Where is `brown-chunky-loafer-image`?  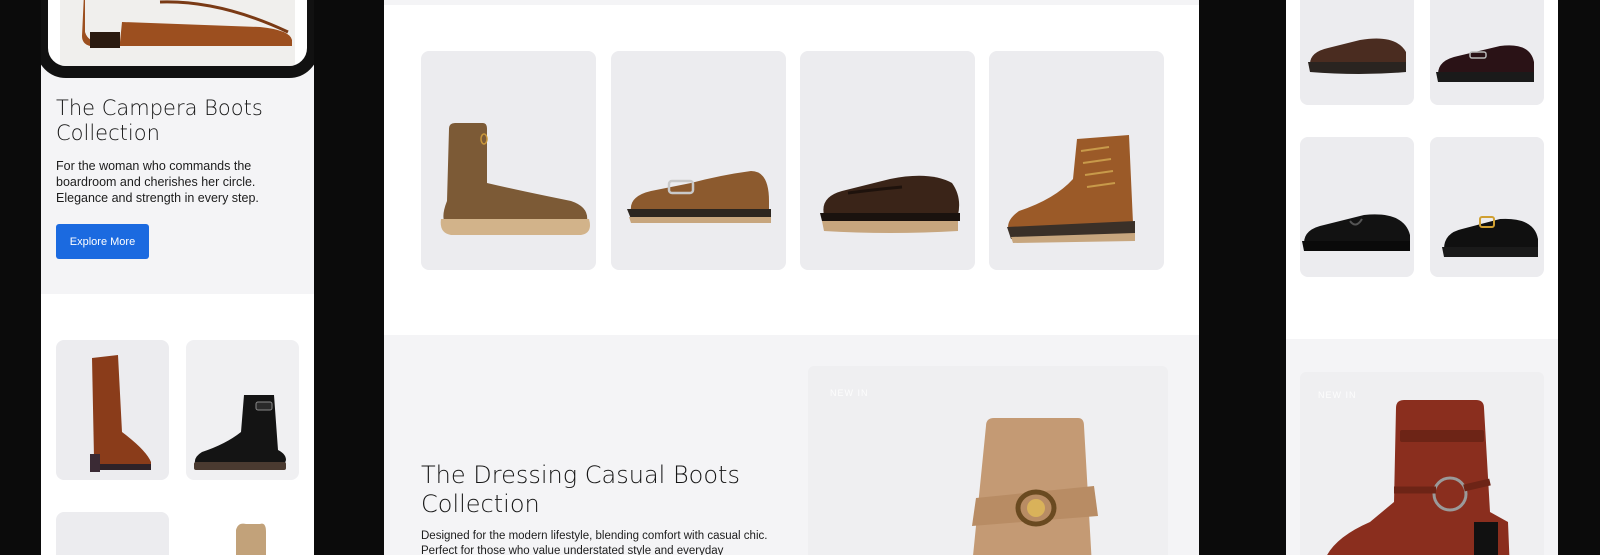 brown-chunky-loafer-image is located at coordinates (1357, 56).